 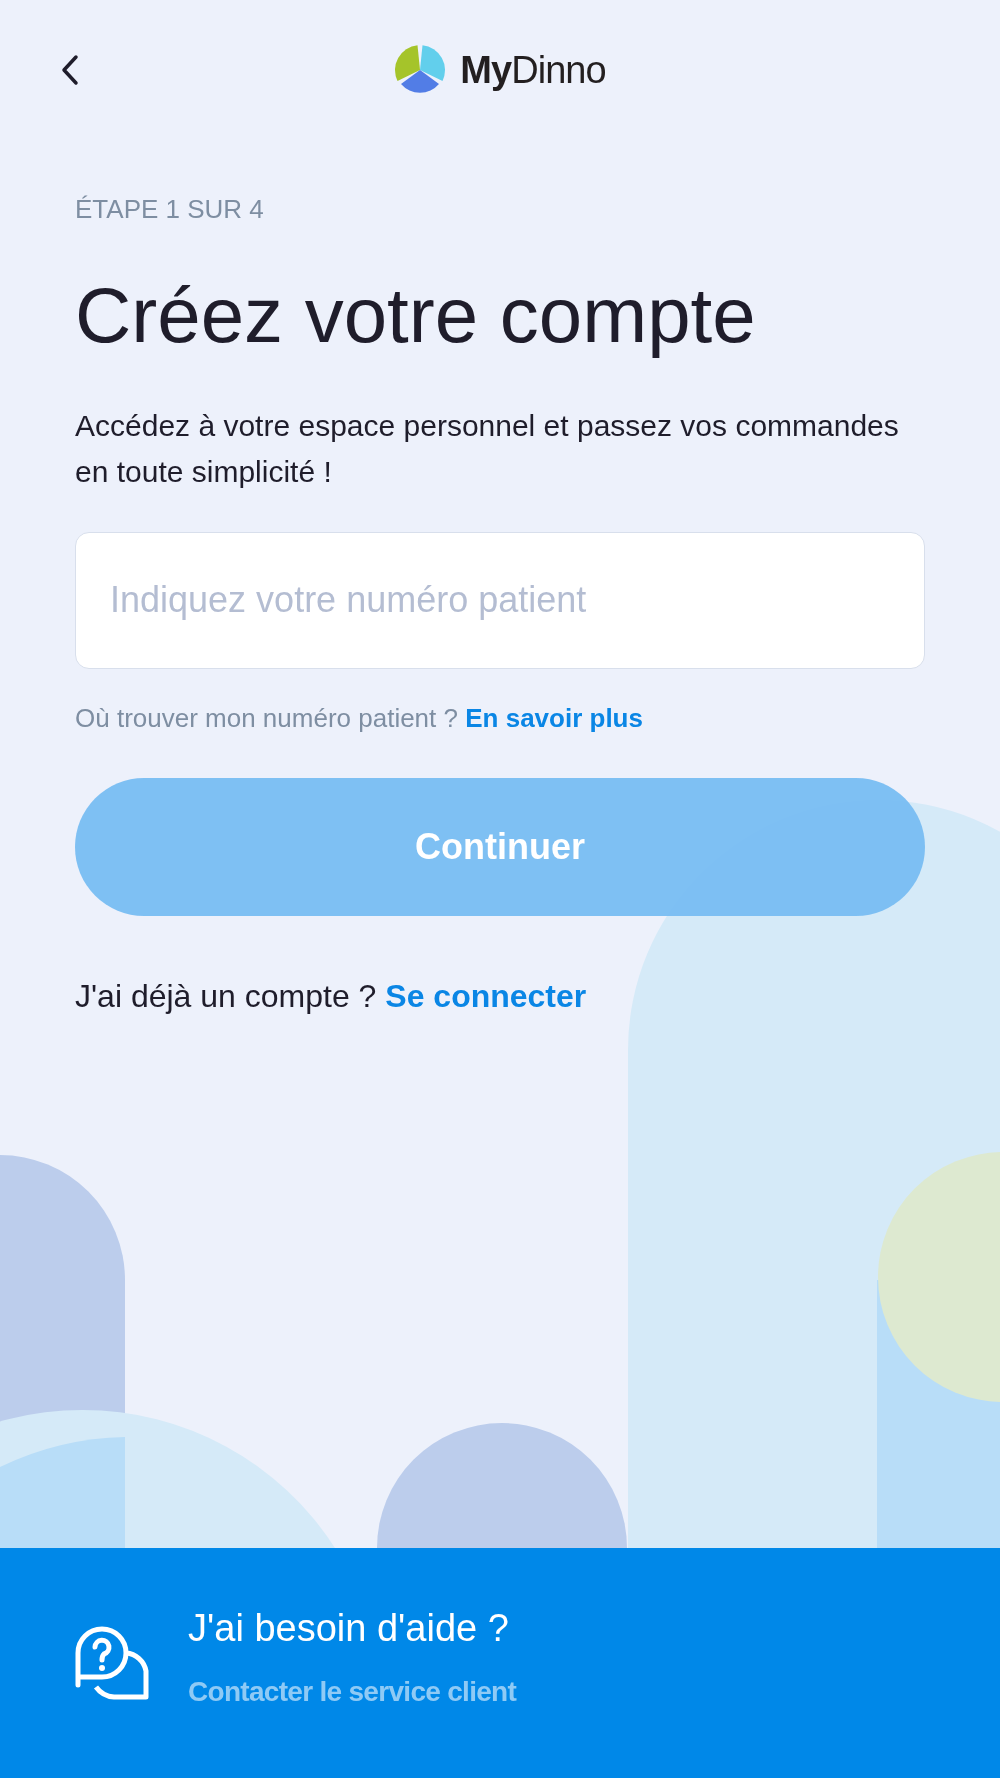 What do you see at coordinates (112, 1663) in the screenshot?
I see `help-chat-icon` at bounding box center [112, 1663].